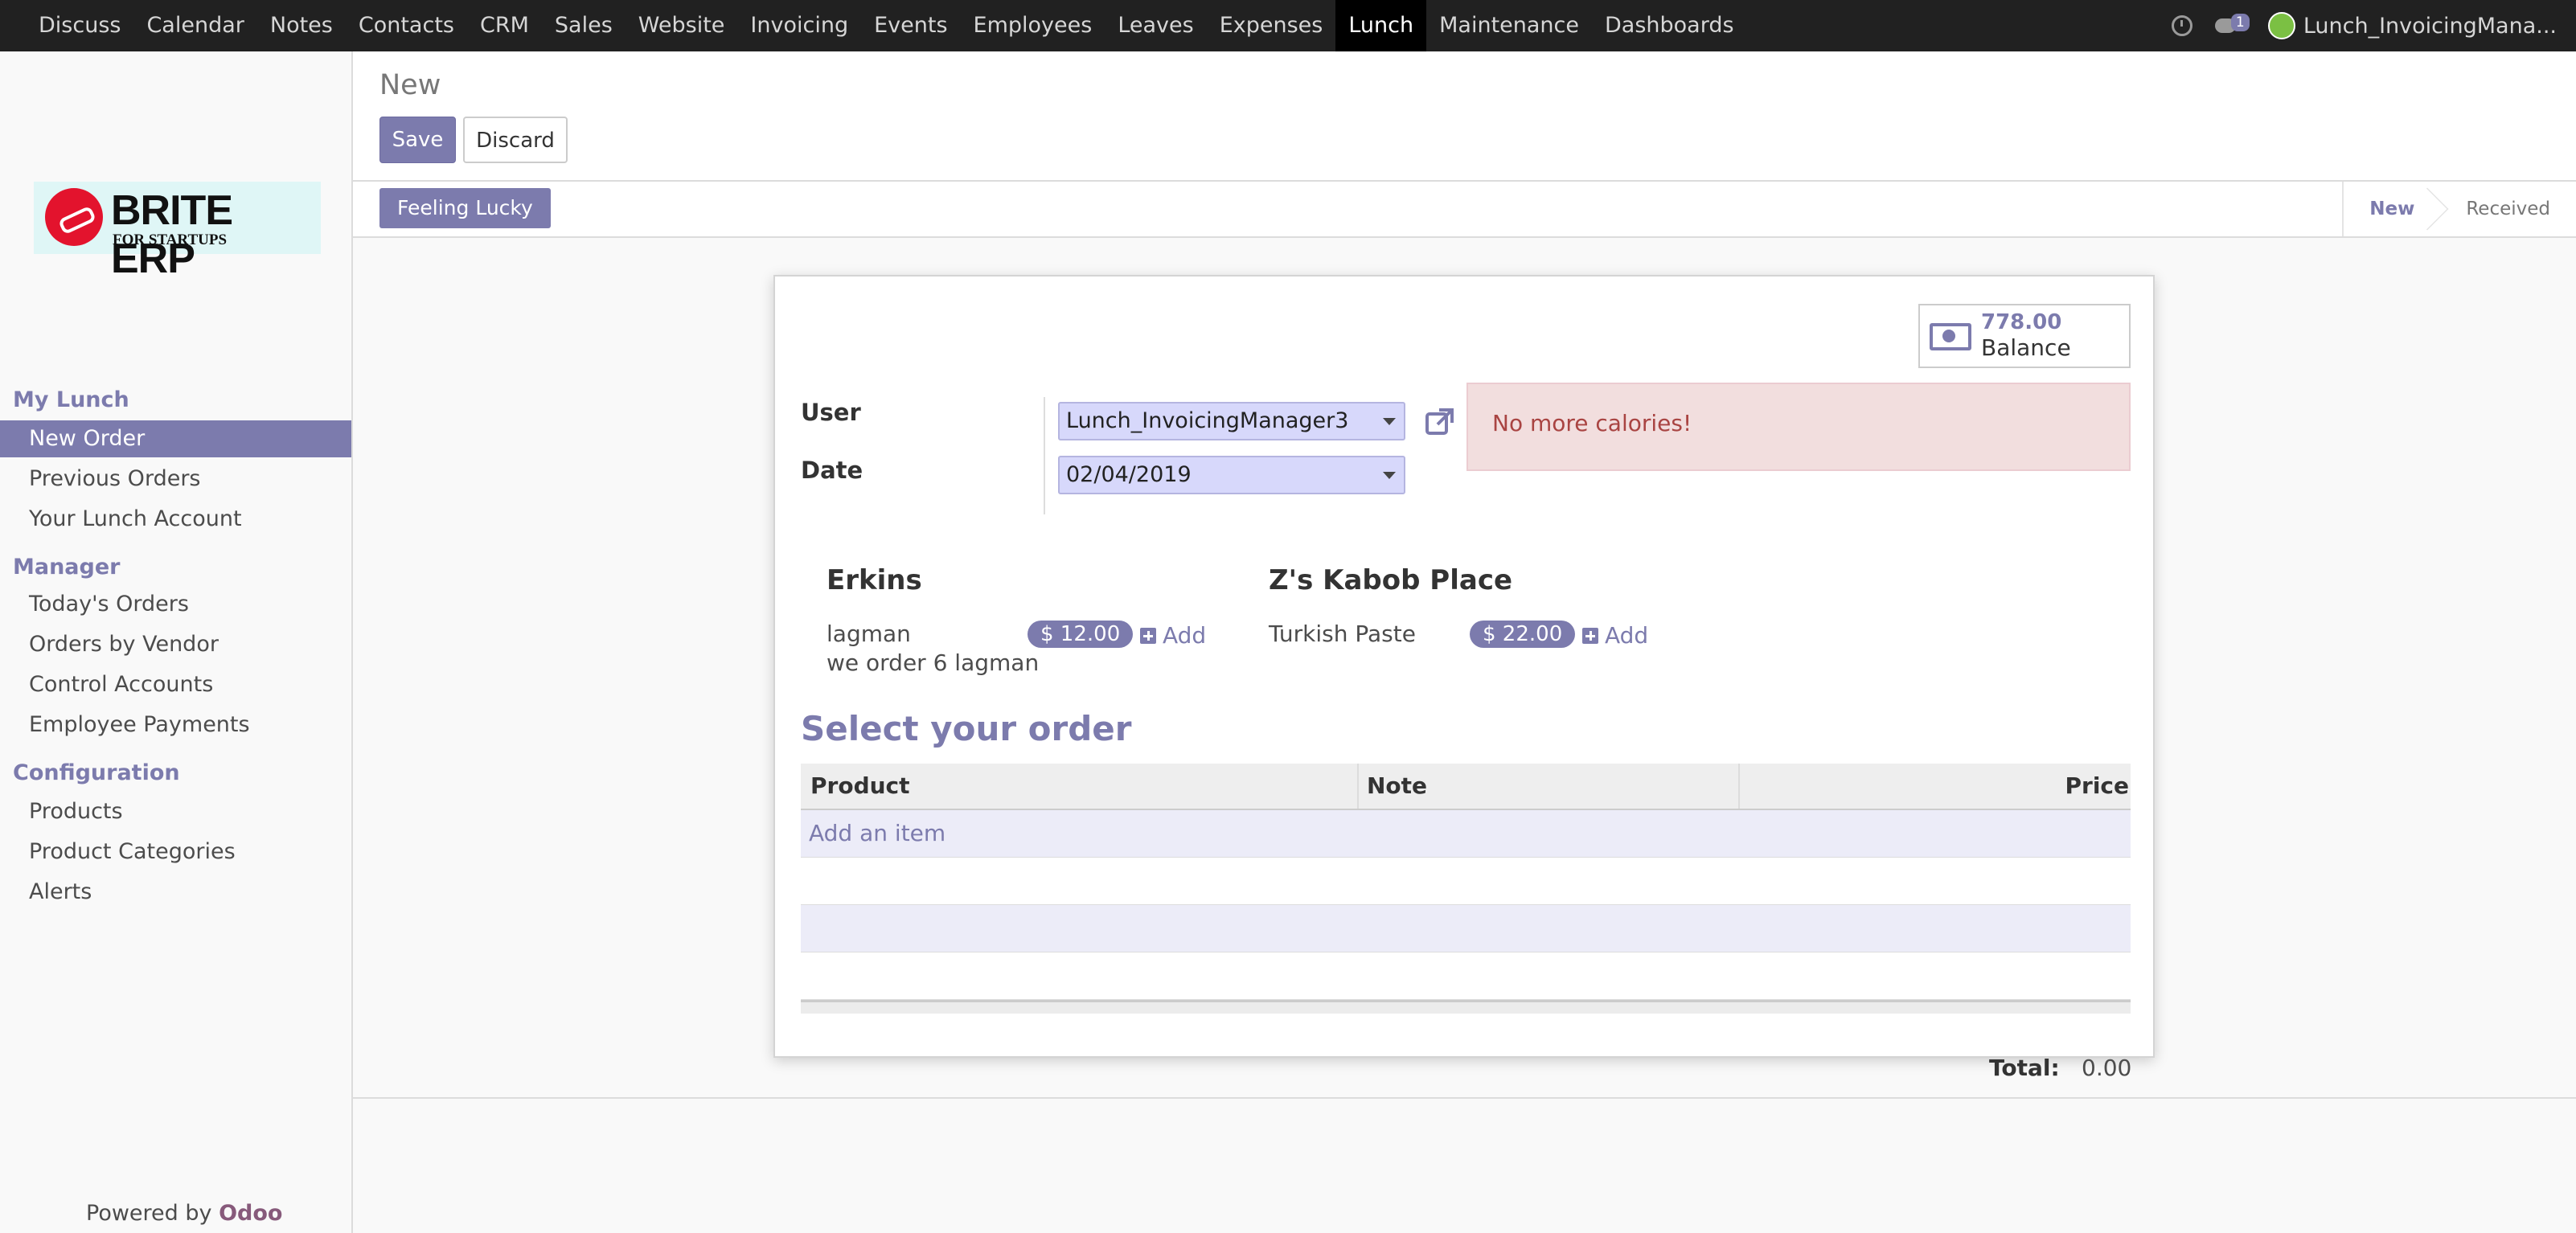  What do you see at coordinates (832, 470) in the screenshot?
I see `date-label: Date` at bounding box center [832, 470].